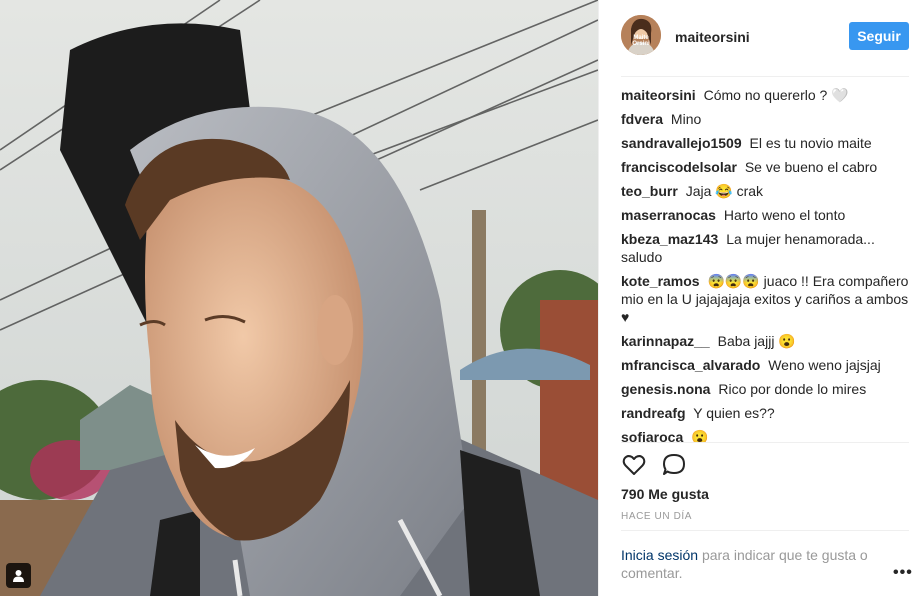 The image size is (916, 596). Describe the element at coordinates (766, 119) in the screenshot. I see `comment-item: fdvera Mino` at that location.